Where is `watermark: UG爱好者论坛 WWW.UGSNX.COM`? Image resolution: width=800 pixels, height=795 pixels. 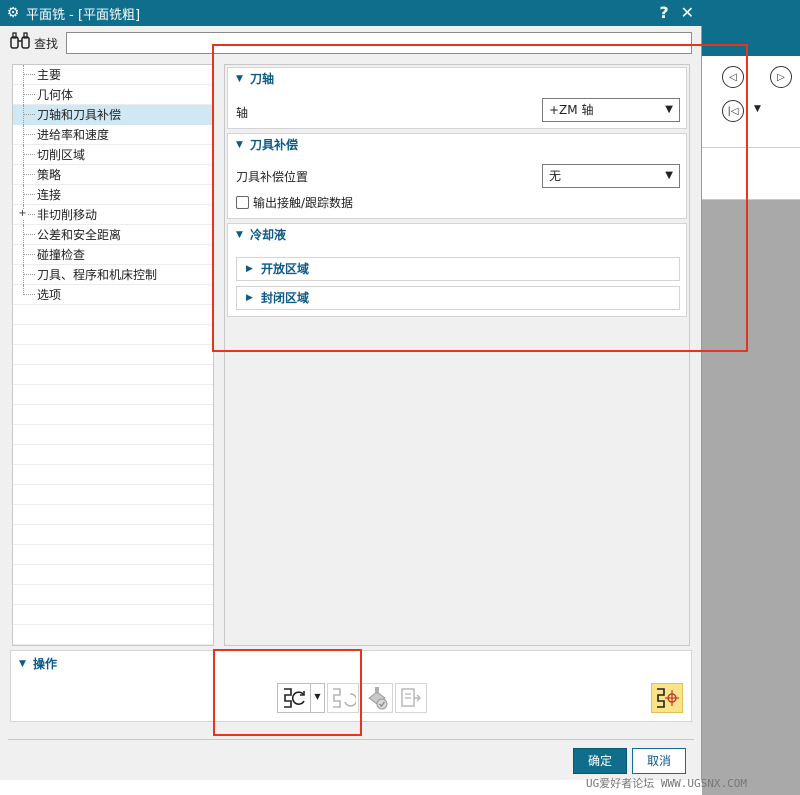
watermark: UG爱好者论坛 WWW.UGSNX.COM is located at coordinates (666, 783).